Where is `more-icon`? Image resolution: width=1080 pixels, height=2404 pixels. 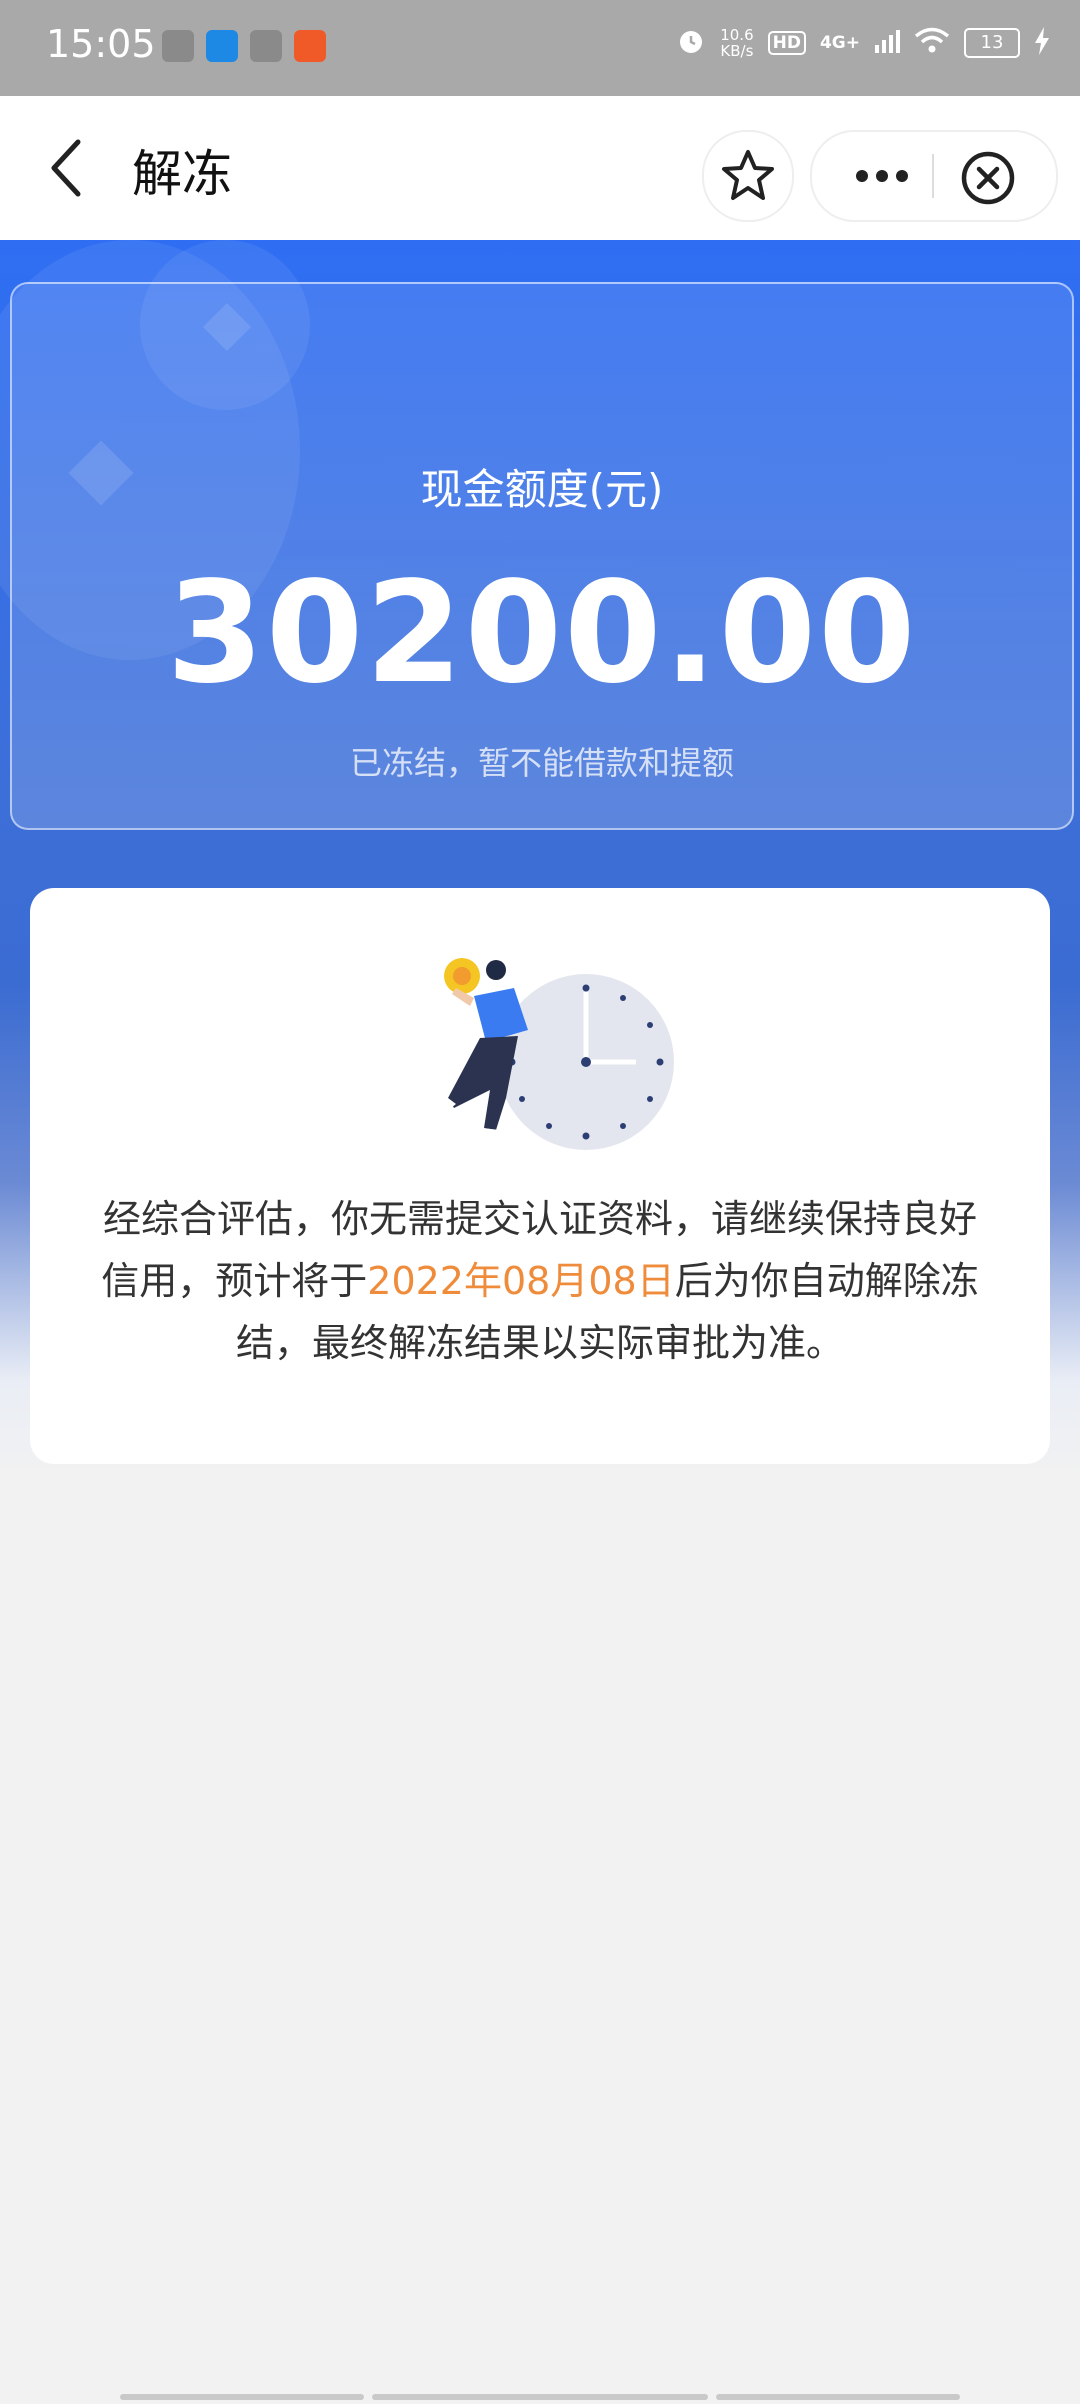 more-icon is located at coordinates (882, 176).